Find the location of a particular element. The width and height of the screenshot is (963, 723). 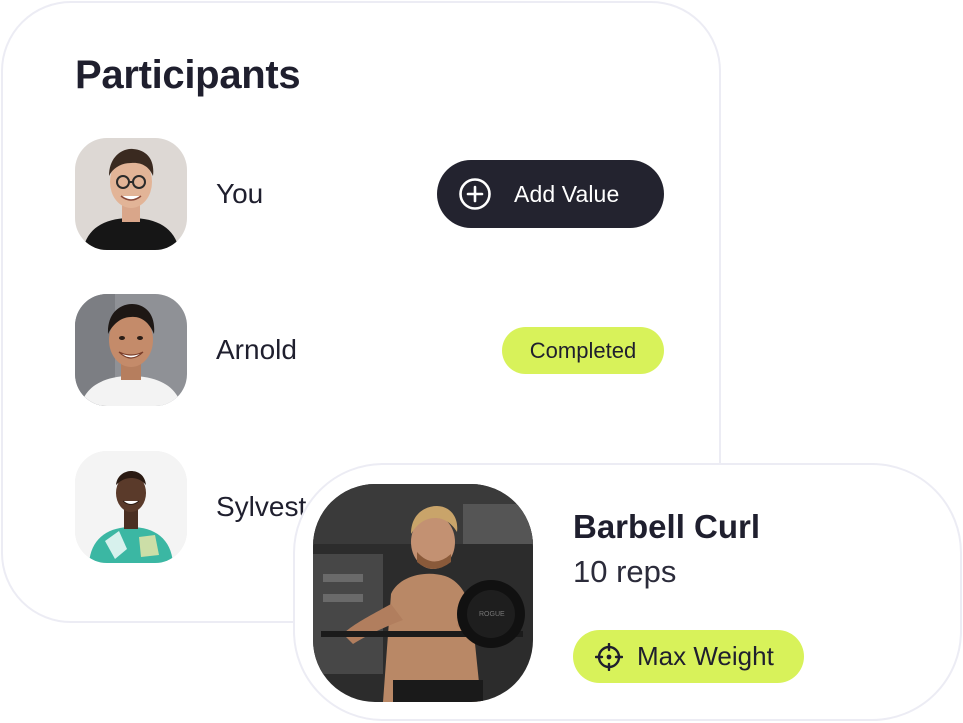

exercise-reps: 10 reps is located at coordinates (625, 571).